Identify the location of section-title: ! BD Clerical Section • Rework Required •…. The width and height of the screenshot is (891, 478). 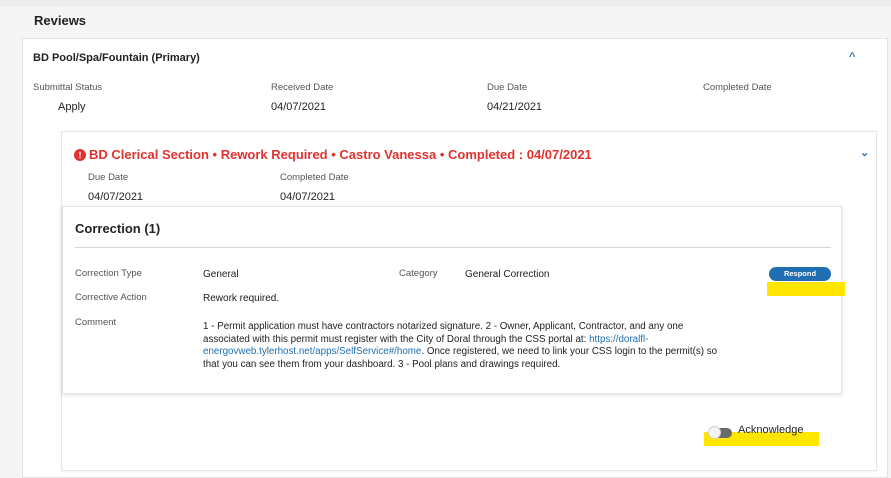
(333, 154).